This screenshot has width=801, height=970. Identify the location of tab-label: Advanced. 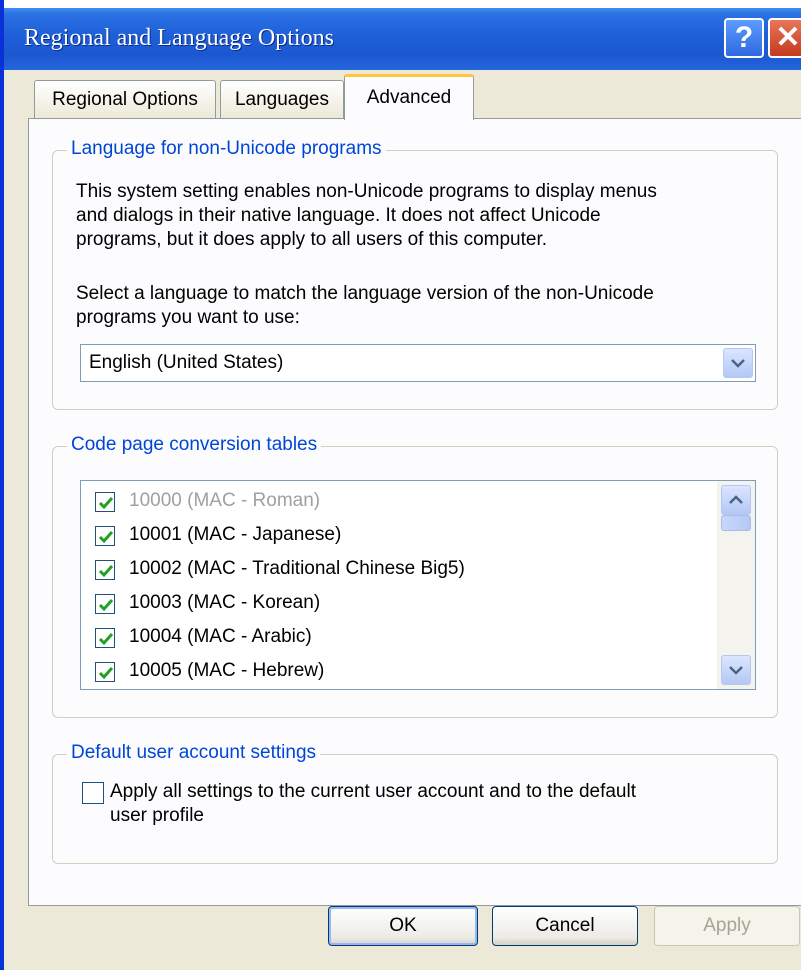
(409, 97).